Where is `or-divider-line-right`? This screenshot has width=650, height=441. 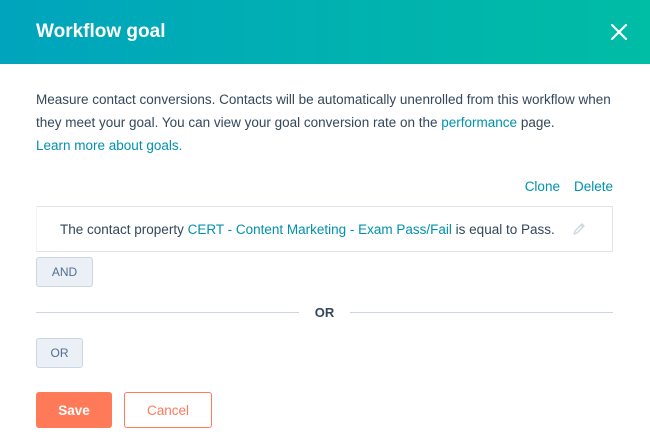 or-divider-line-right is located at coordinates (481, 312).